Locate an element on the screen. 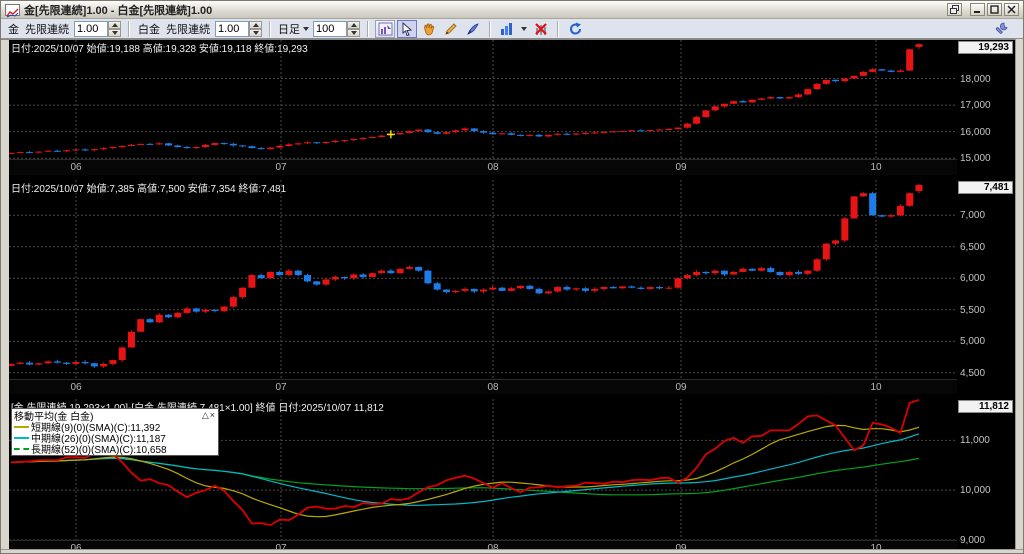  close-button is located at coordinates (1011, 9).